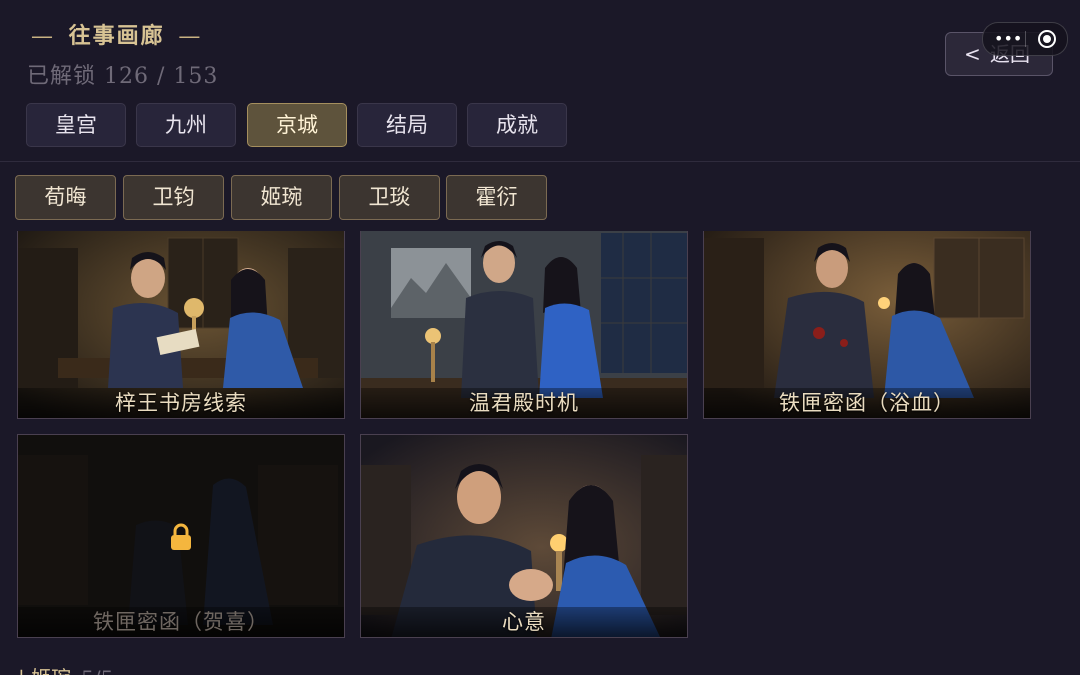 The width and height of the screenshot is (1080, 675). I want to click on lock-icon, so click(181, 536).